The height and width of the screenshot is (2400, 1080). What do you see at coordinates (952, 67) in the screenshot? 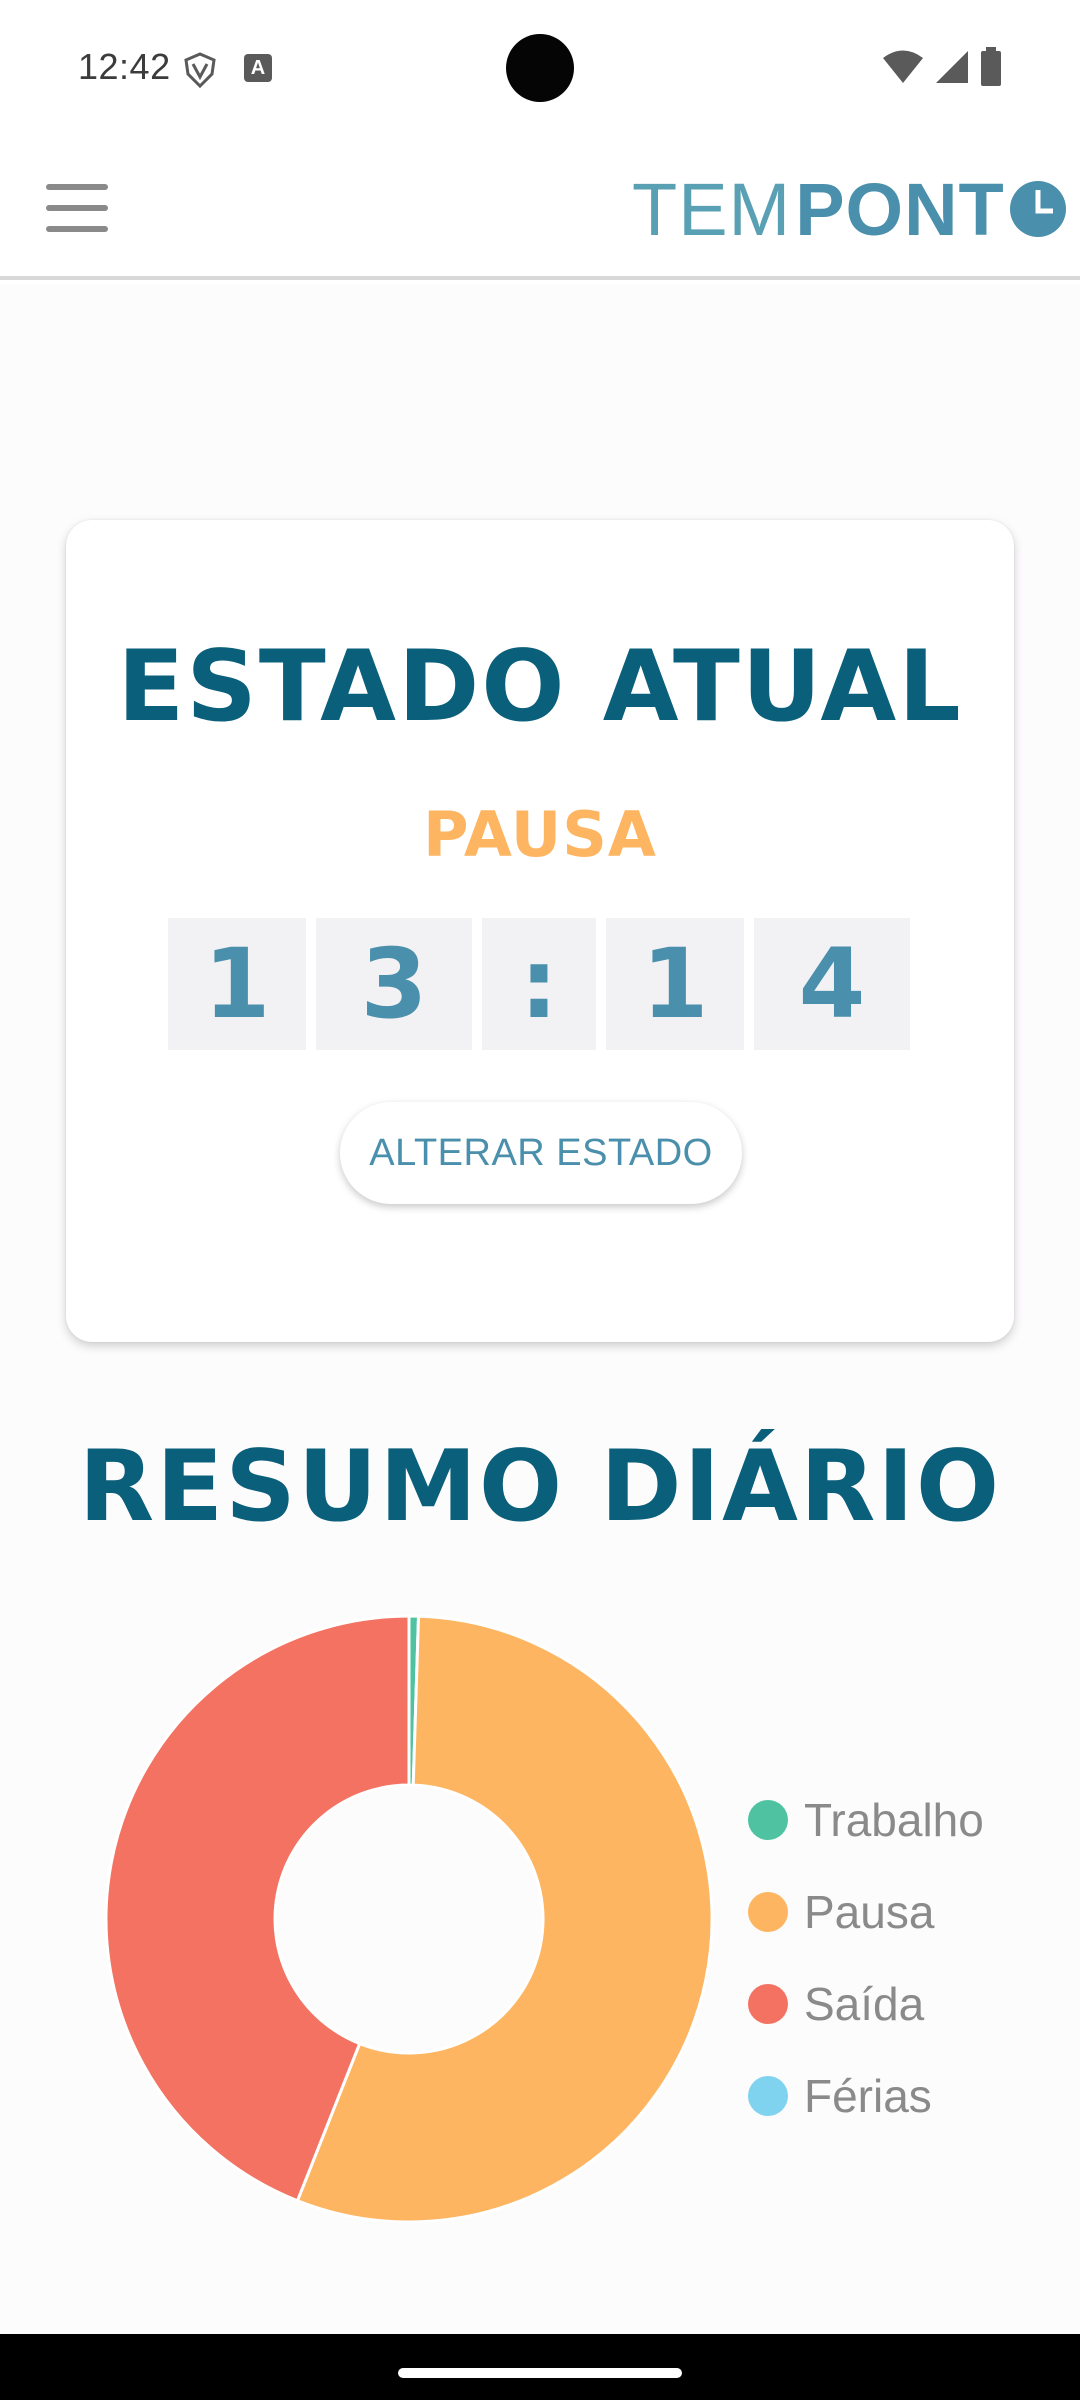
I see `signal-icon` at bounding box center [952, 67].